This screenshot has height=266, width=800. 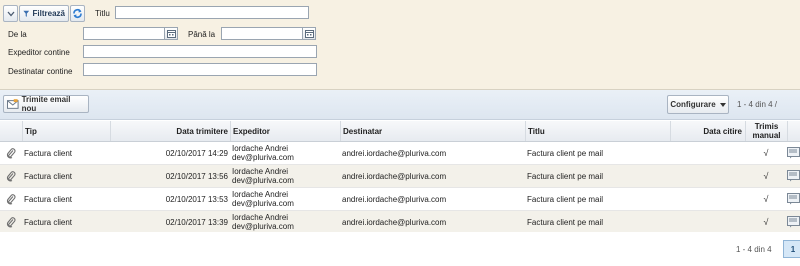 I want to click on page-1-button: 1, so click(x=791, y=249).